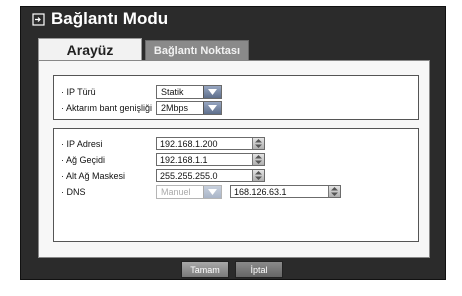 The width and height of the screenshot is (462, 296). Describe the element at coordinates (236, 108) in the screenshot. I see `bandwidth-row: · Aktarım bant genişliği 2Mbps` at that location.